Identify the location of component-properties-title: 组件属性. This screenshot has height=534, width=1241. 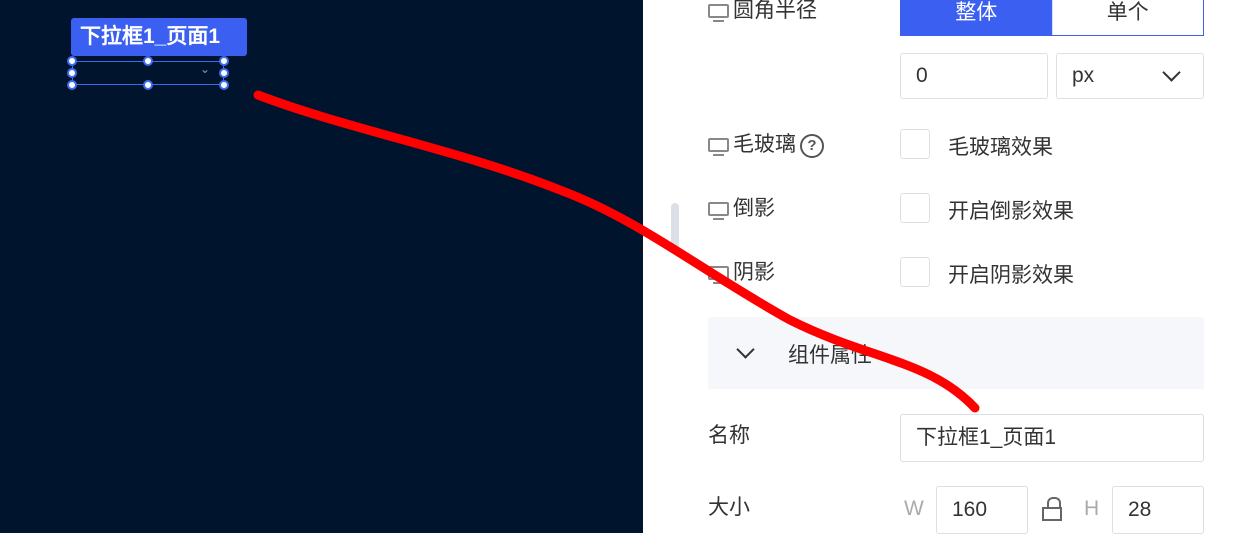
(830, 355).